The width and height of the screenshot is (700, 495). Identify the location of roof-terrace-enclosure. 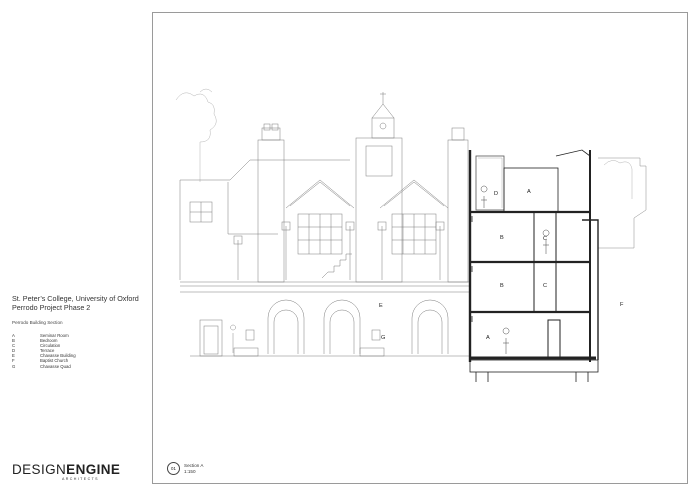
(490, 183).